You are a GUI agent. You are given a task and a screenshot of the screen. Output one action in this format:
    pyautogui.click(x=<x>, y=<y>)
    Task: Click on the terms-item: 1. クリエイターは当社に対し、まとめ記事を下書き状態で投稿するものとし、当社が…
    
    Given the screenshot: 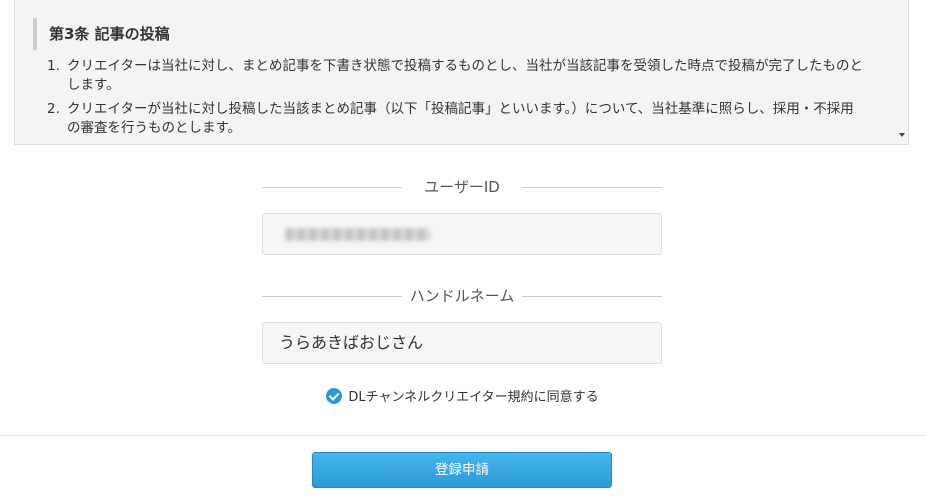 What is the action you would take?
    pyautogui.click(x=457, y=76)
    